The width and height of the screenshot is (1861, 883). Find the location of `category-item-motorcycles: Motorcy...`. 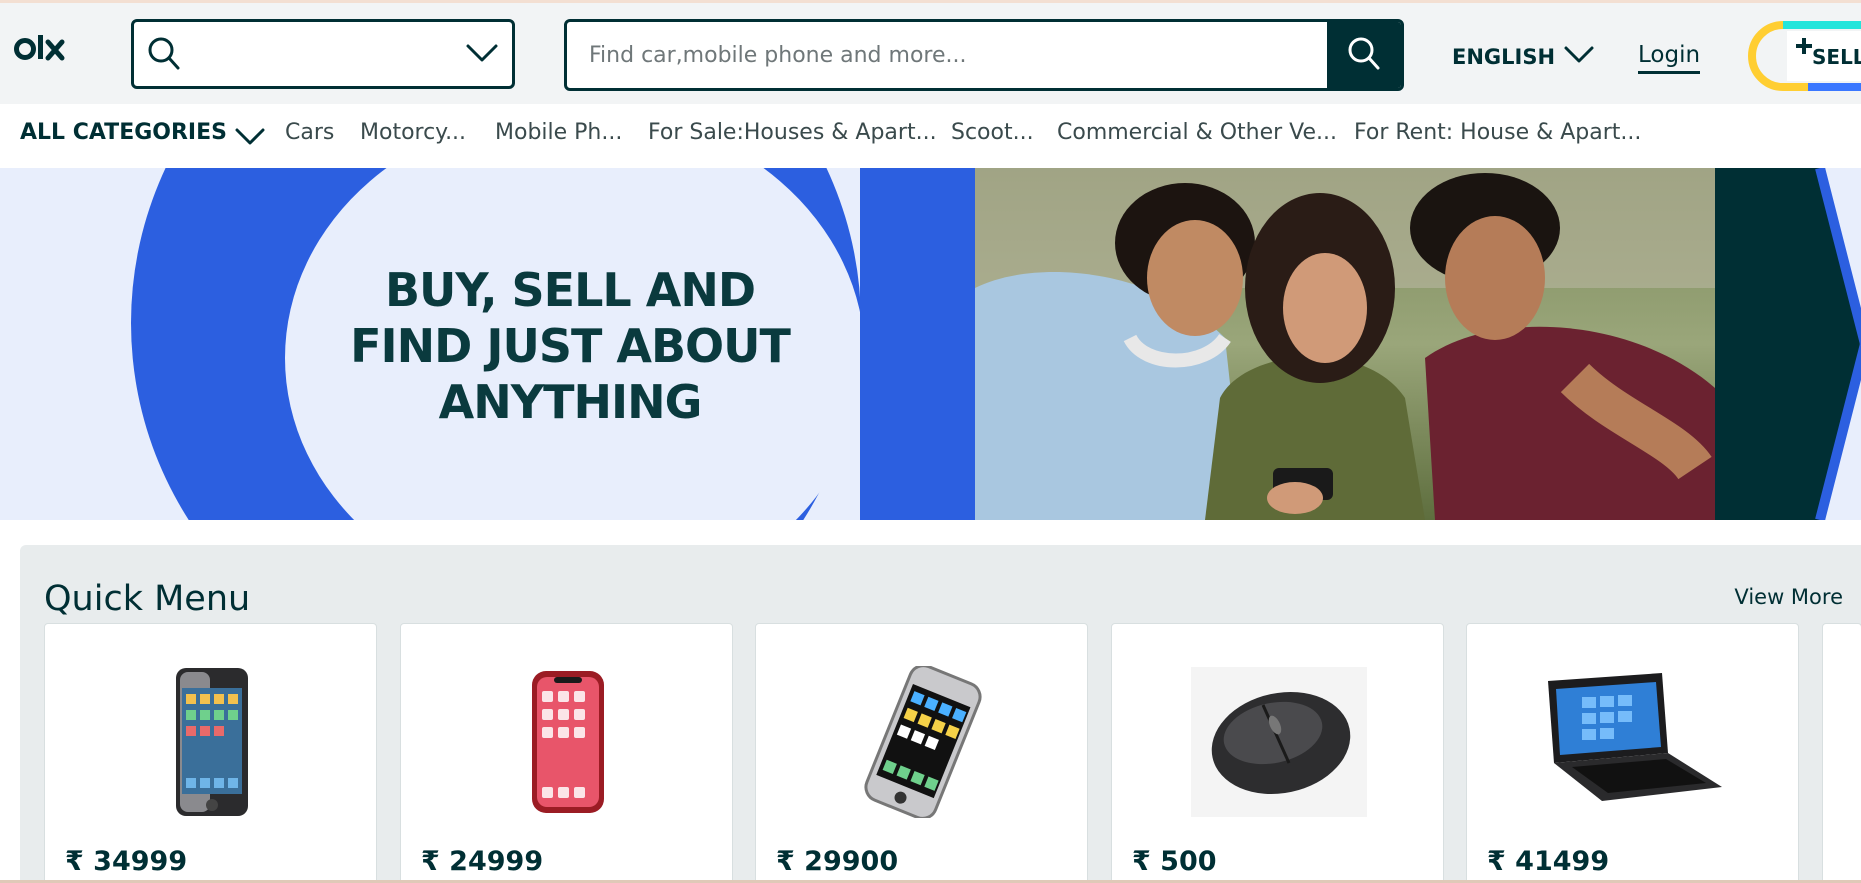

category-item-motorcycles: Motorcy... is located at coordinates (413, 132).